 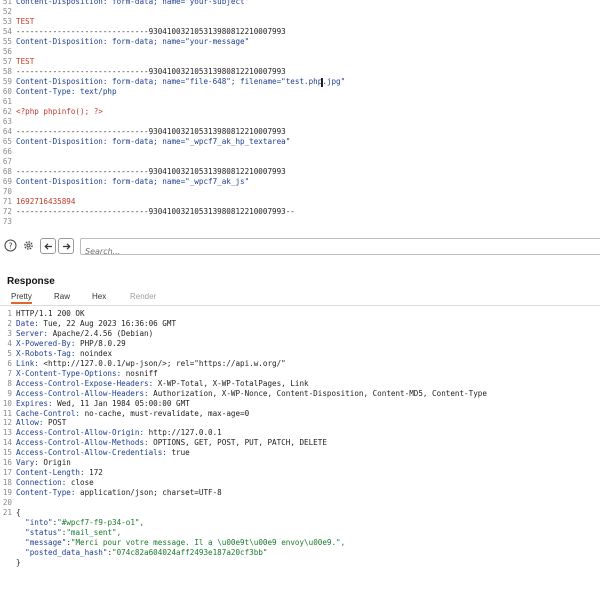 What do you see at coordinates (7, 81) in the screenshot?
I see `line-number: 59` at bounding box center [7, 81].